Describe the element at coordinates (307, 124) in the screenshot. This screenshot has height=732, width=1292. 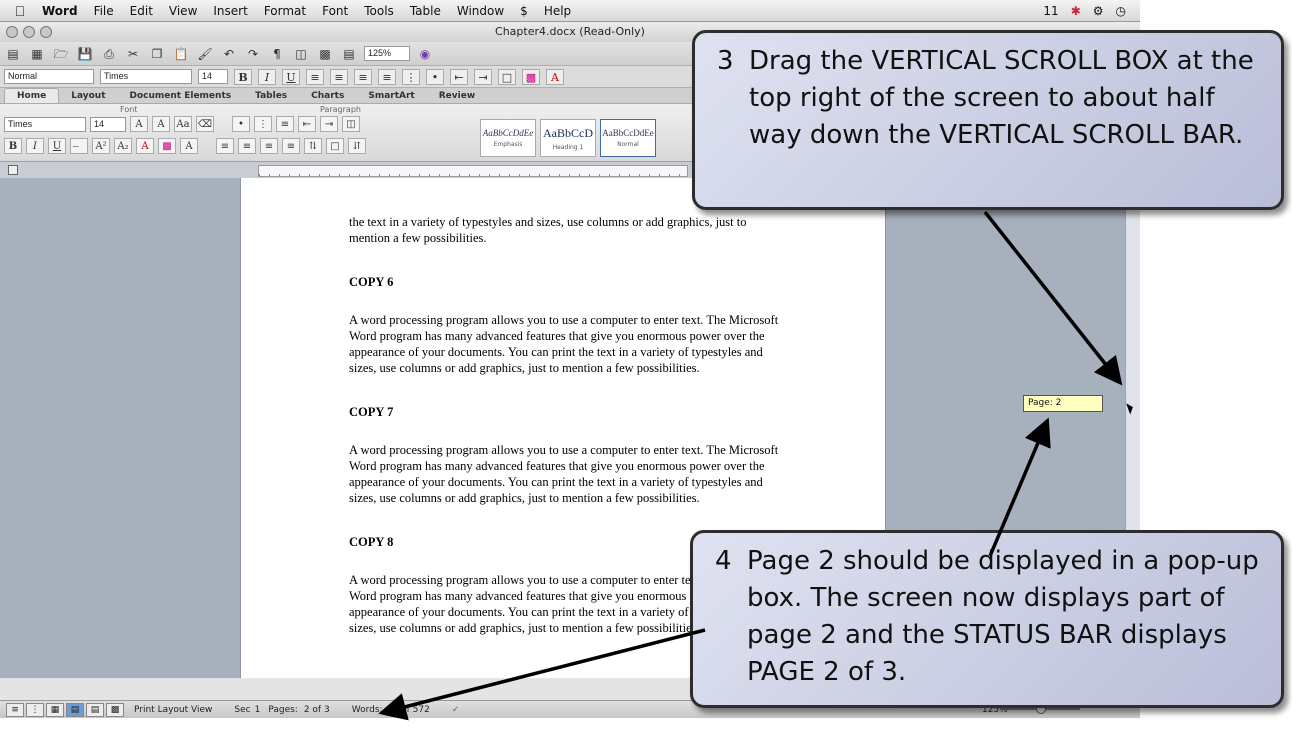
I see `ribbon-outdent-icon: ⇤` at that location.